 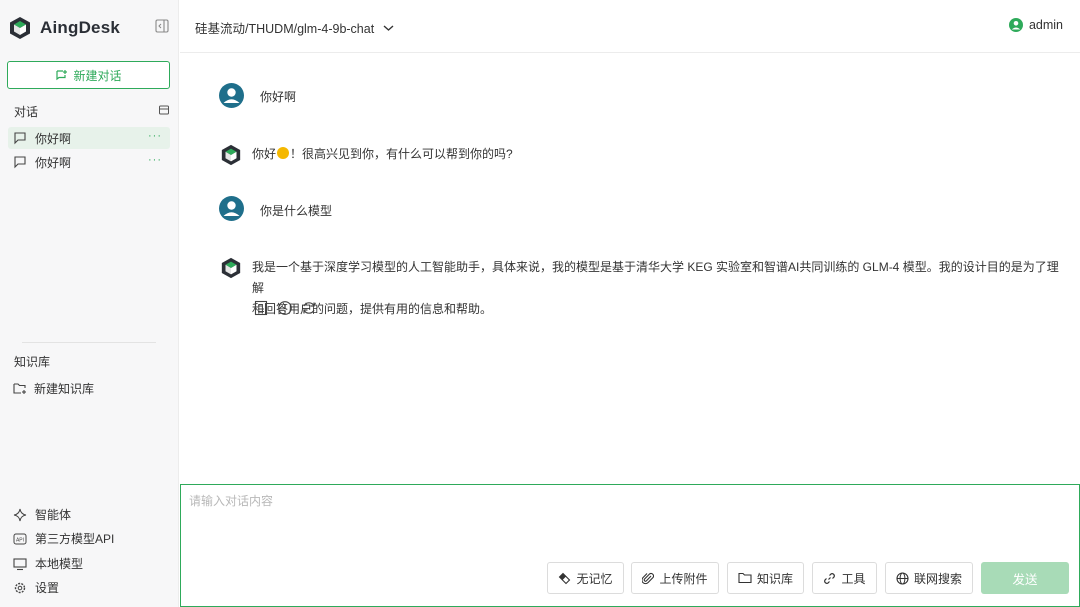 I want to click on knowledge-base-label: 知识库, so click(x=774, y=578).